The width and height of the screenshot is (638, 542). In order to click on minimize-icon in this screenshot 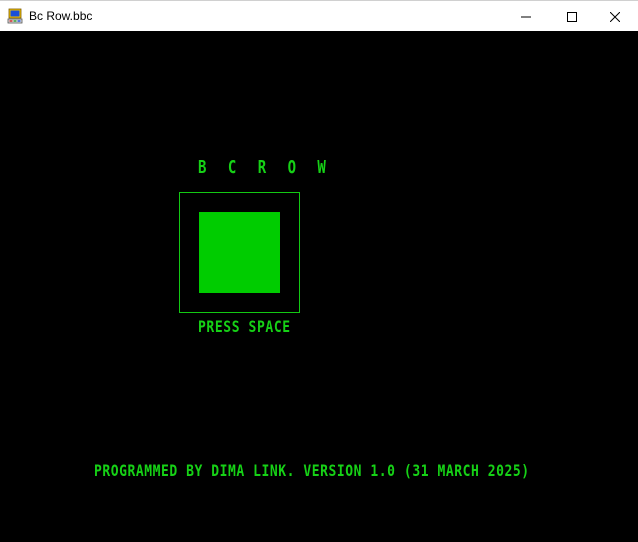, I will do `click(526, 16)`.